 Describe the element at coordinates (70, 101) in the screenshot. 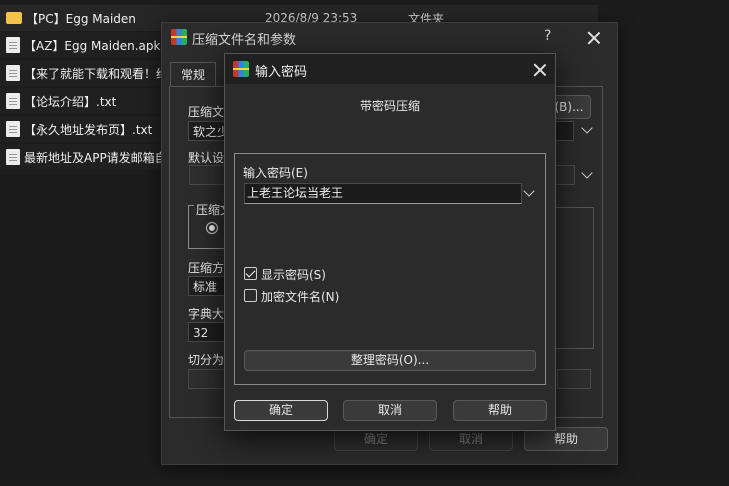

I see `file-name: 【论坛介绍】.txt` at that location.